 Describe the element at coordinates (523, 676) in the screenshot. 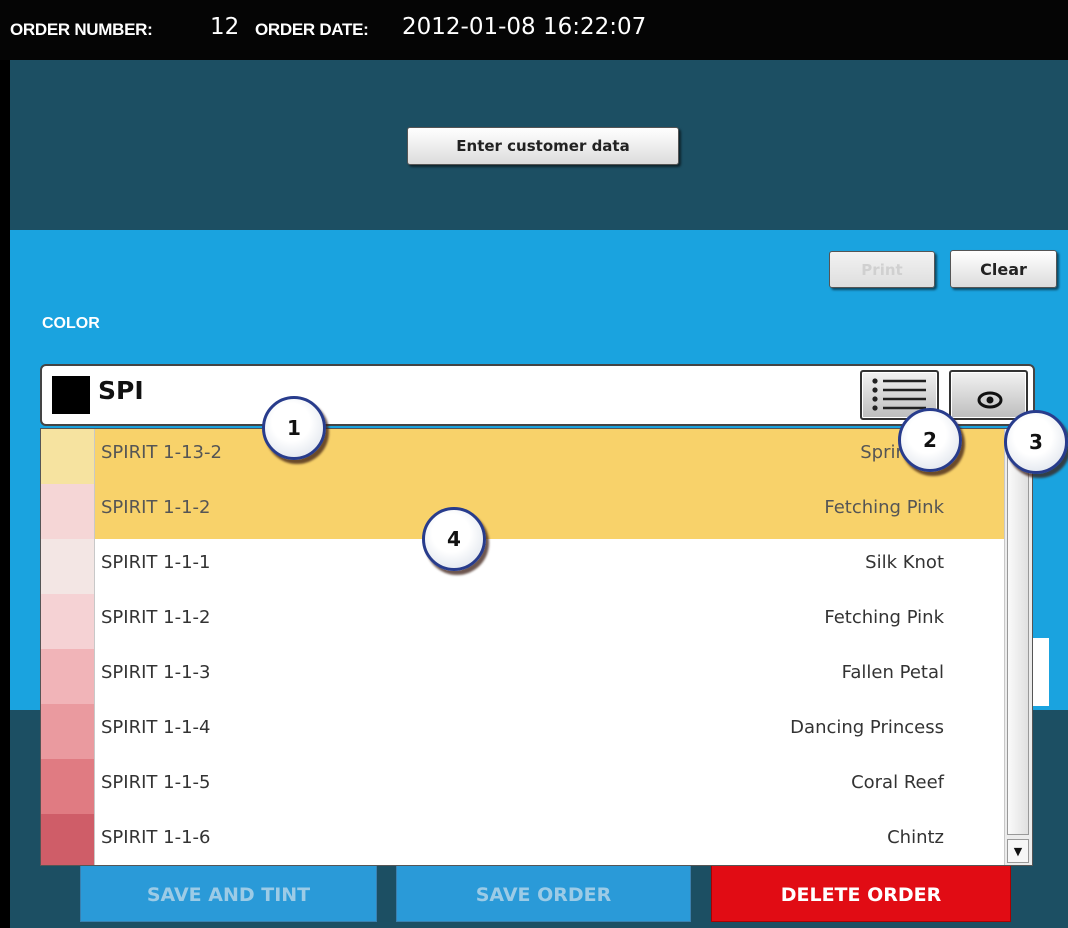

I see `list-item: SPIRIT 1-1-3 Fallen Petal` at that location.